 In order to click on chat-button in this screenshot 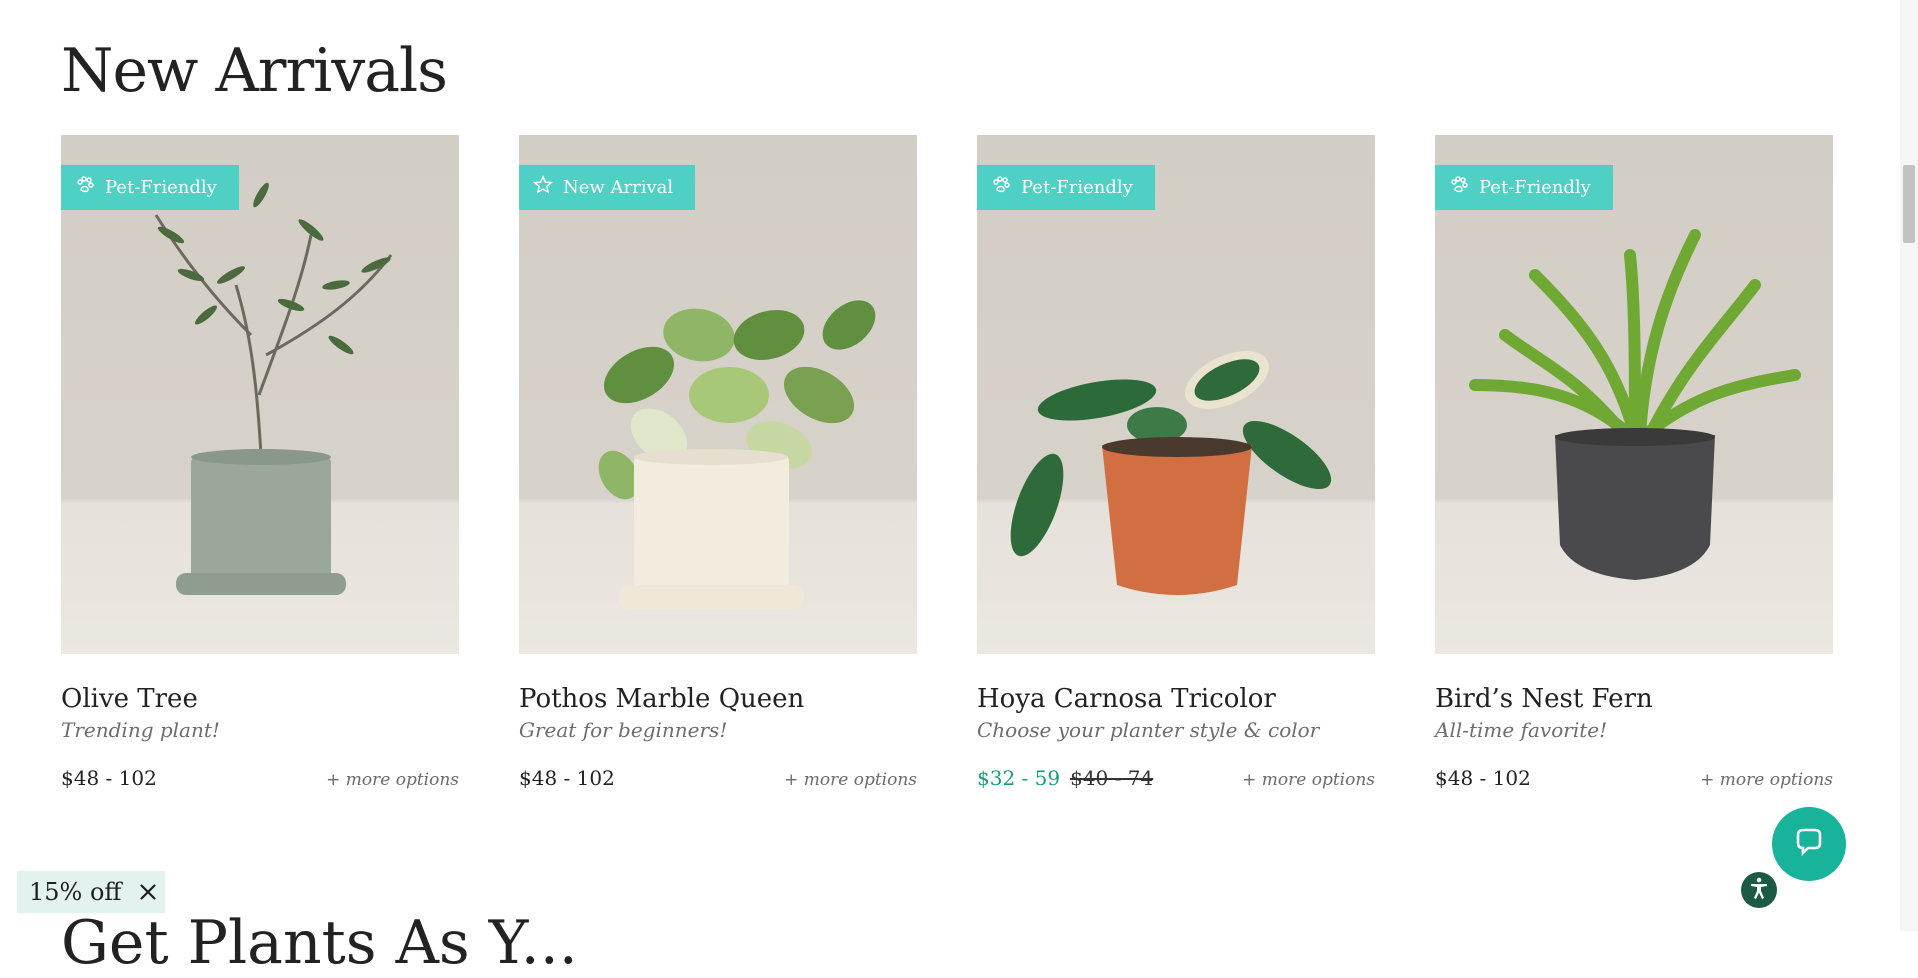, I will do `click(1809, 844)`.